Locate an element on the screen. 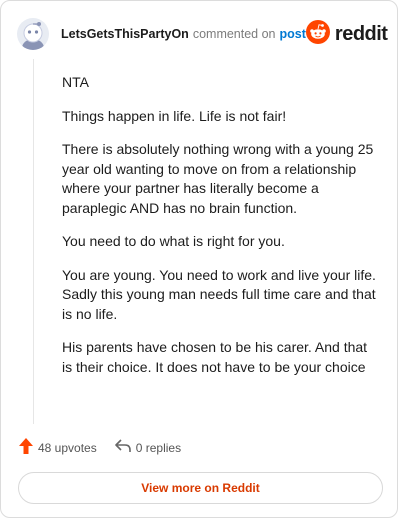  reply-arrow-icon is located at coordinates (122, 447).